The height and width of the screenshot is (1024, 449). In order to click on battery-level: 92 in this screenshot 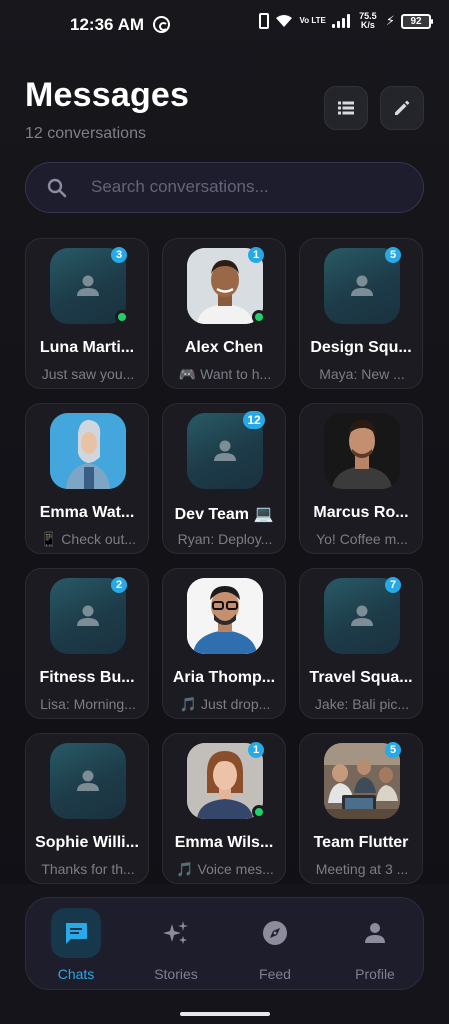, I will do `click(416, 21)`.